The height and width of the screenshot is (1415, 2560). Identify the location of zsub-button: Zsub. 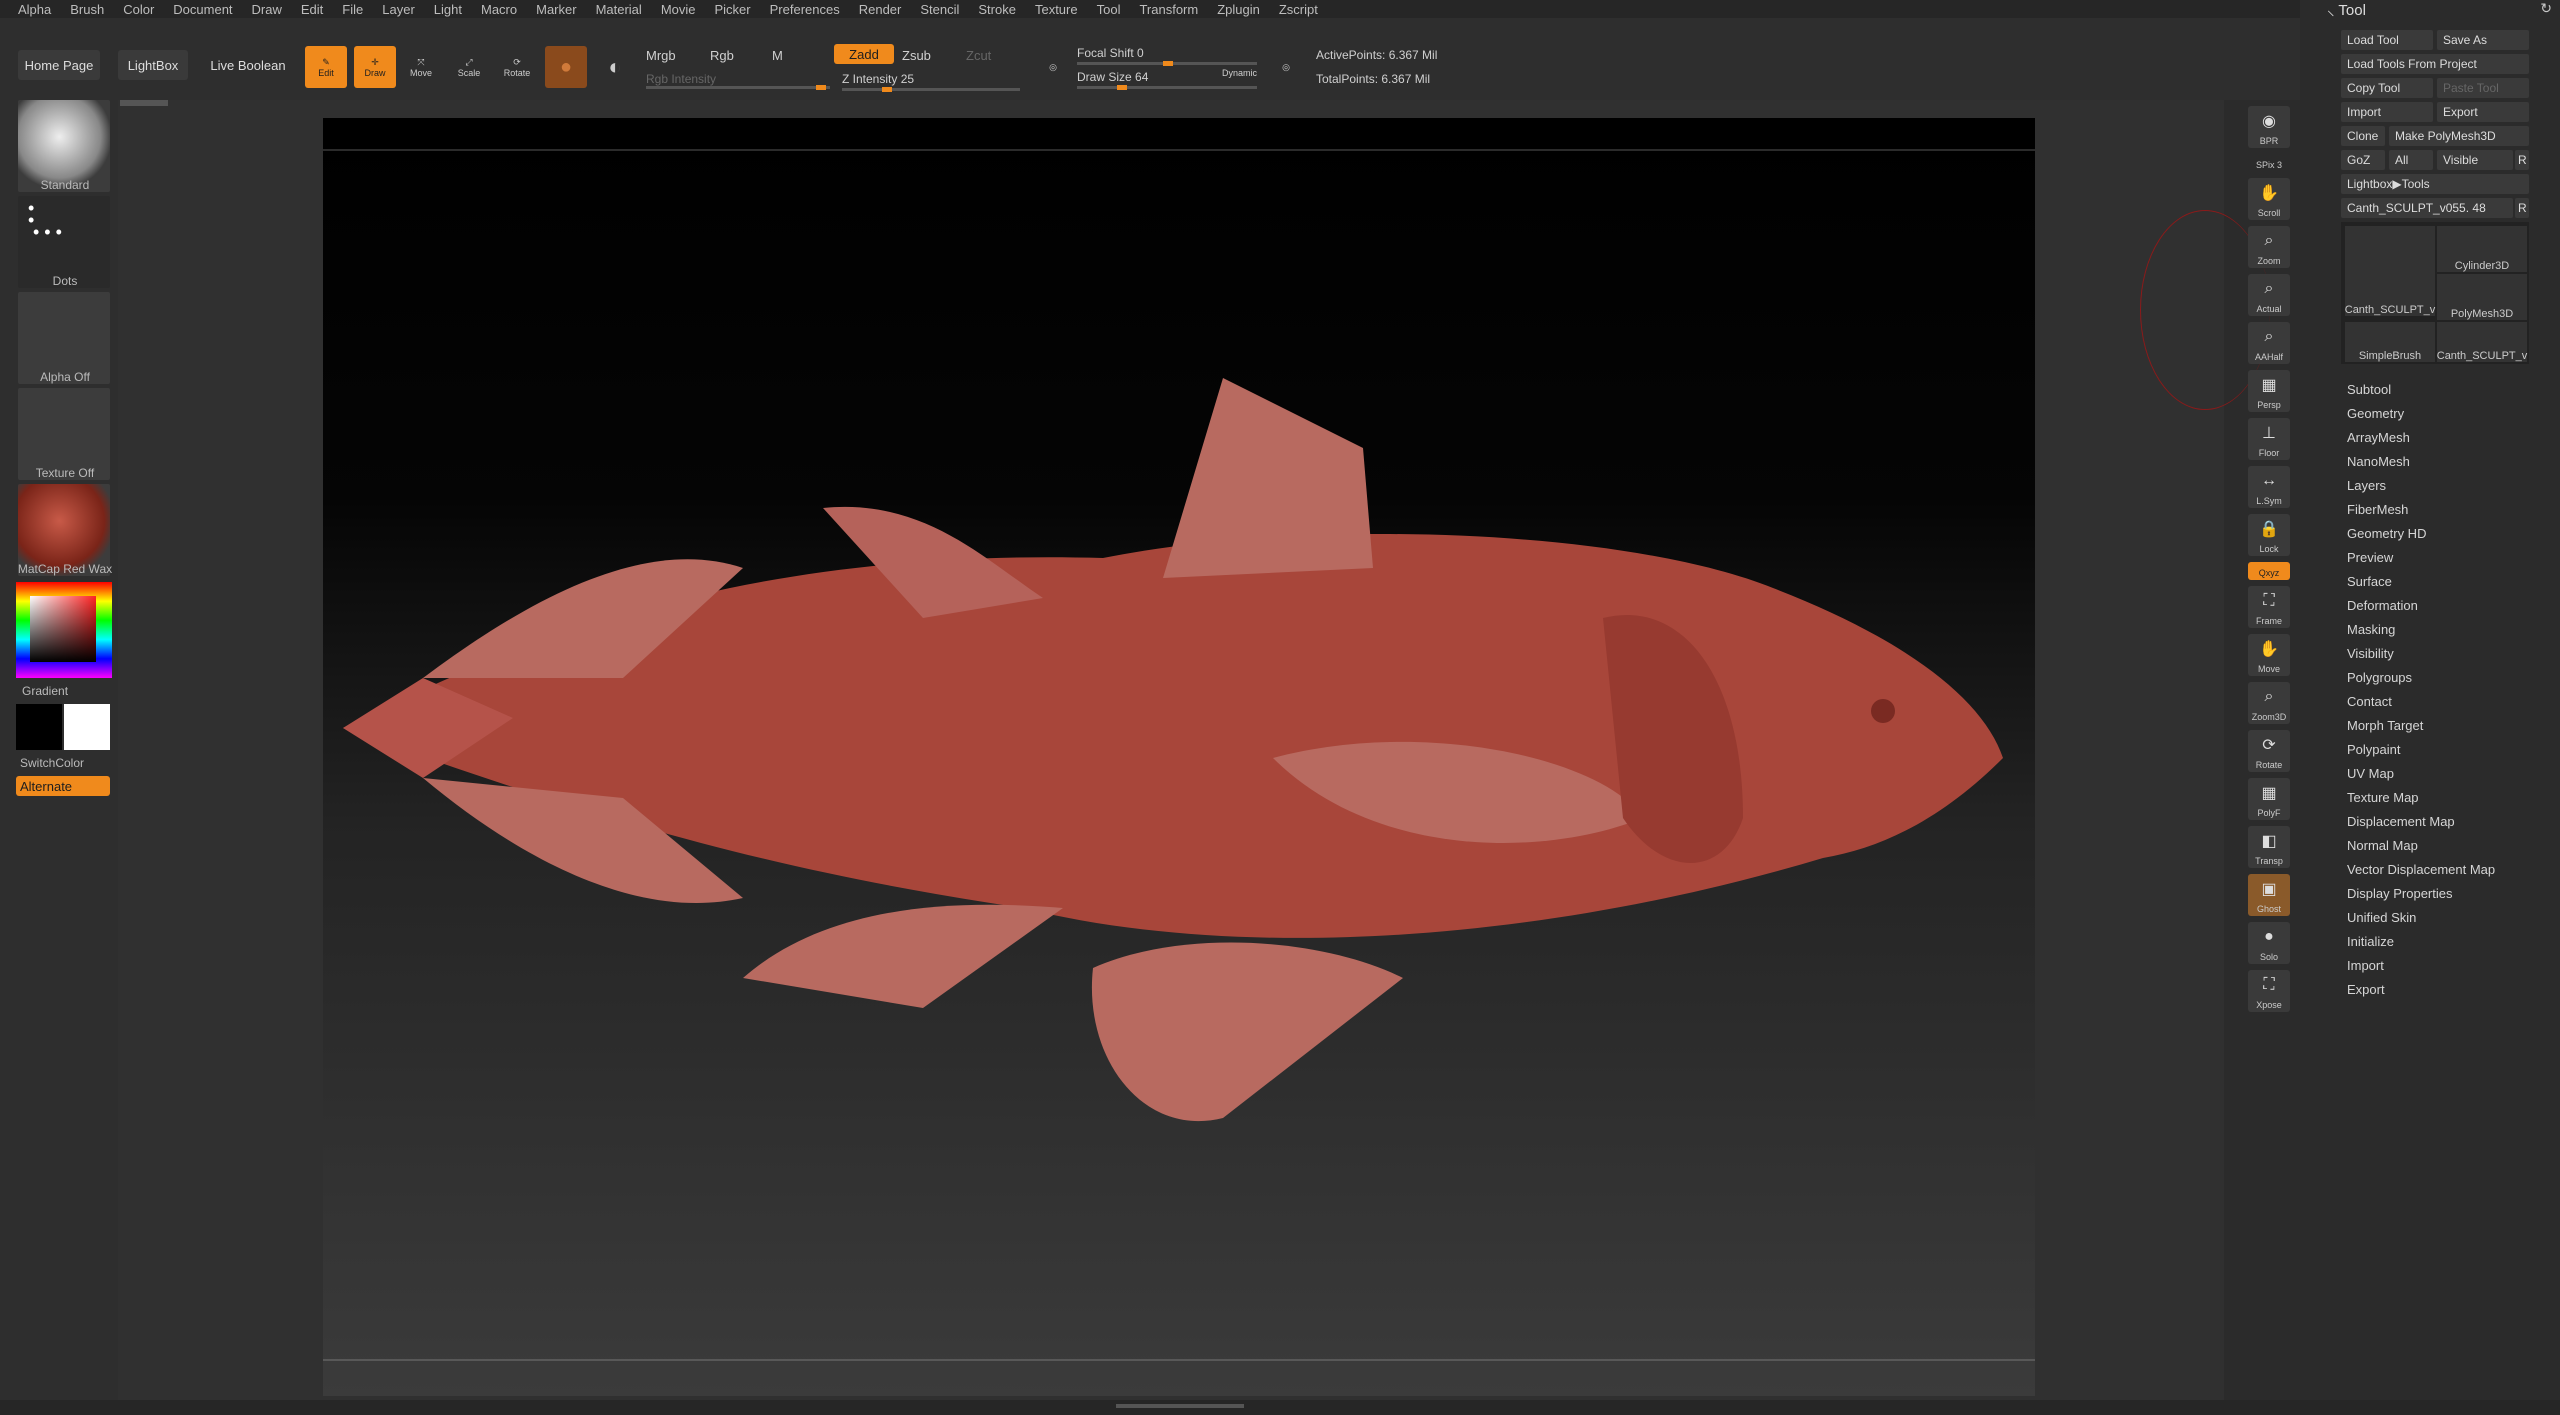
(916, 55).